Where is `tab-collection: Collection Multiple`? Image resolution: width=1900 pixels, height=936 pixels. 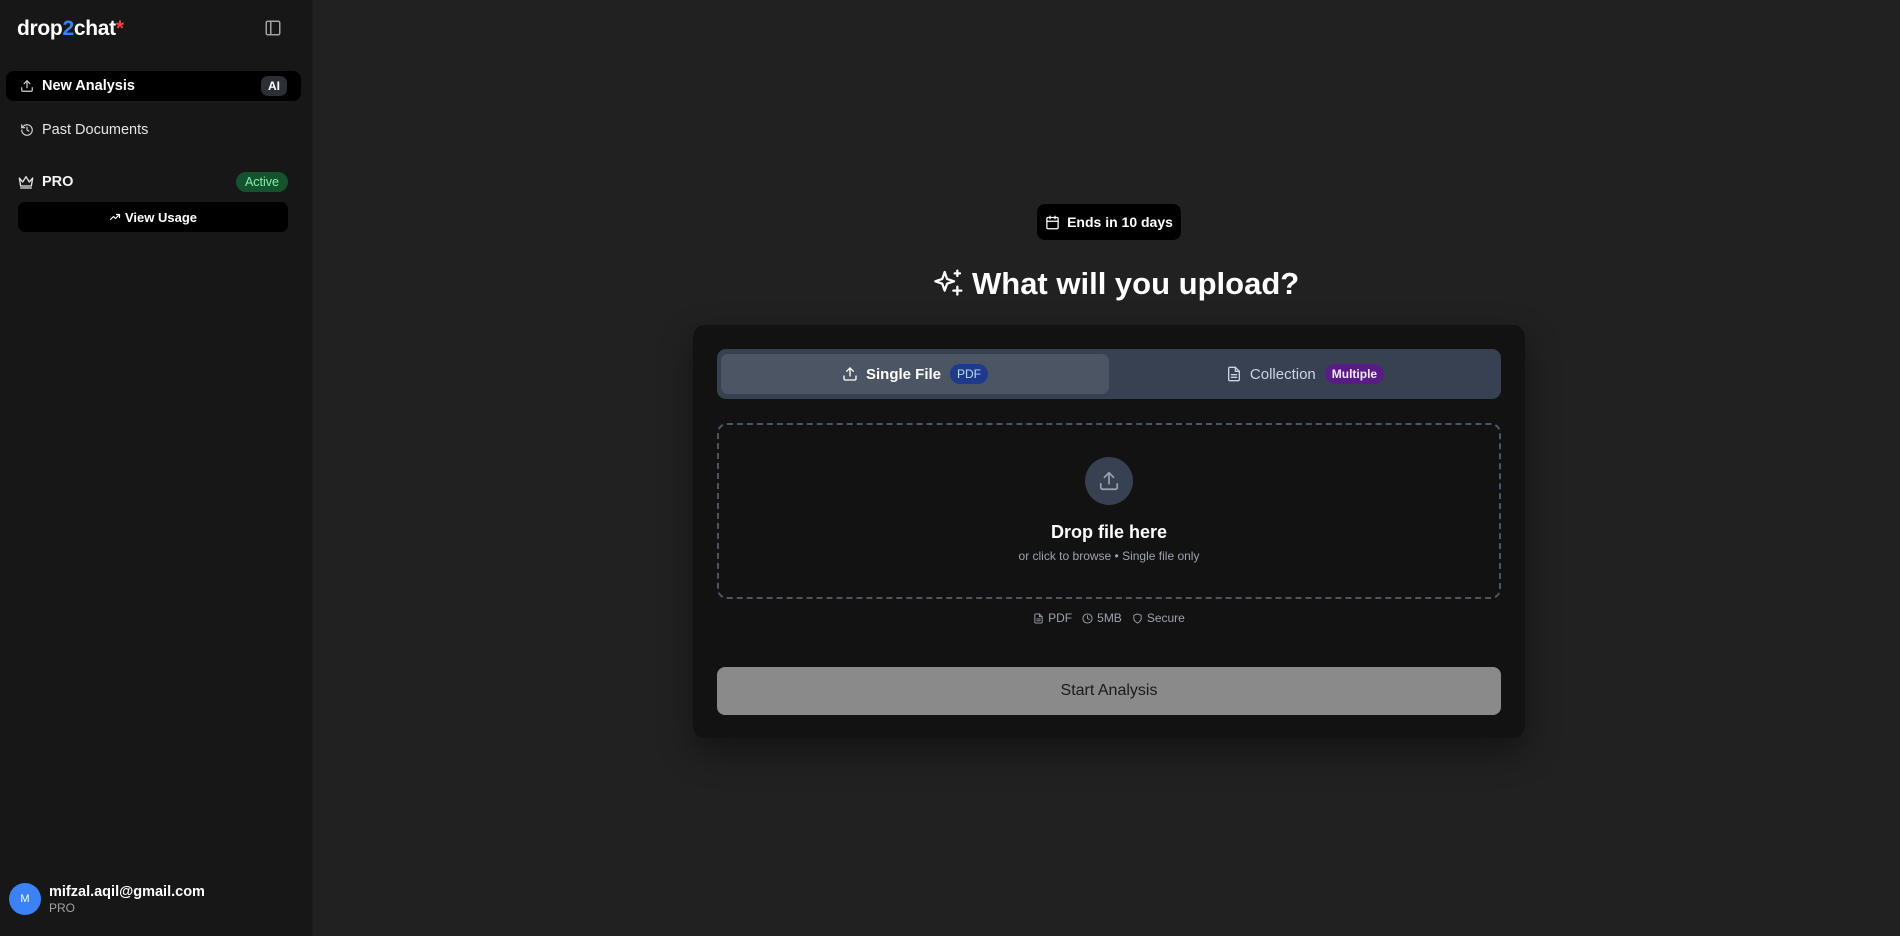 tab-collection: Collection Multiple is located at coordinates (1305, 374).